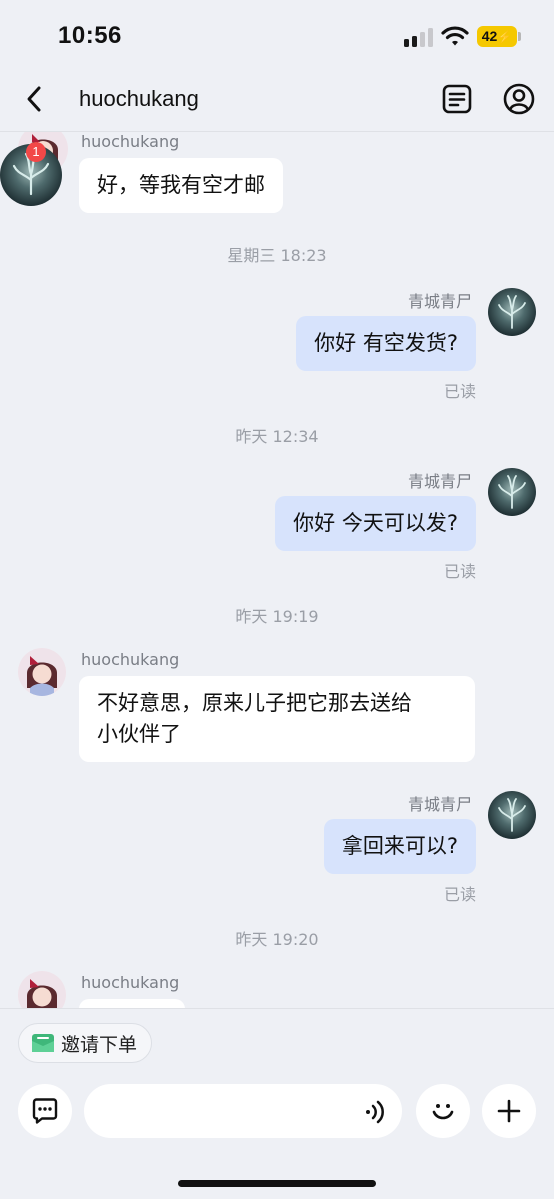 This screenshot has width=554, height=1199. I want to click on outgoing-message-bubble: 你好 有空发货?, so click(386, 343).